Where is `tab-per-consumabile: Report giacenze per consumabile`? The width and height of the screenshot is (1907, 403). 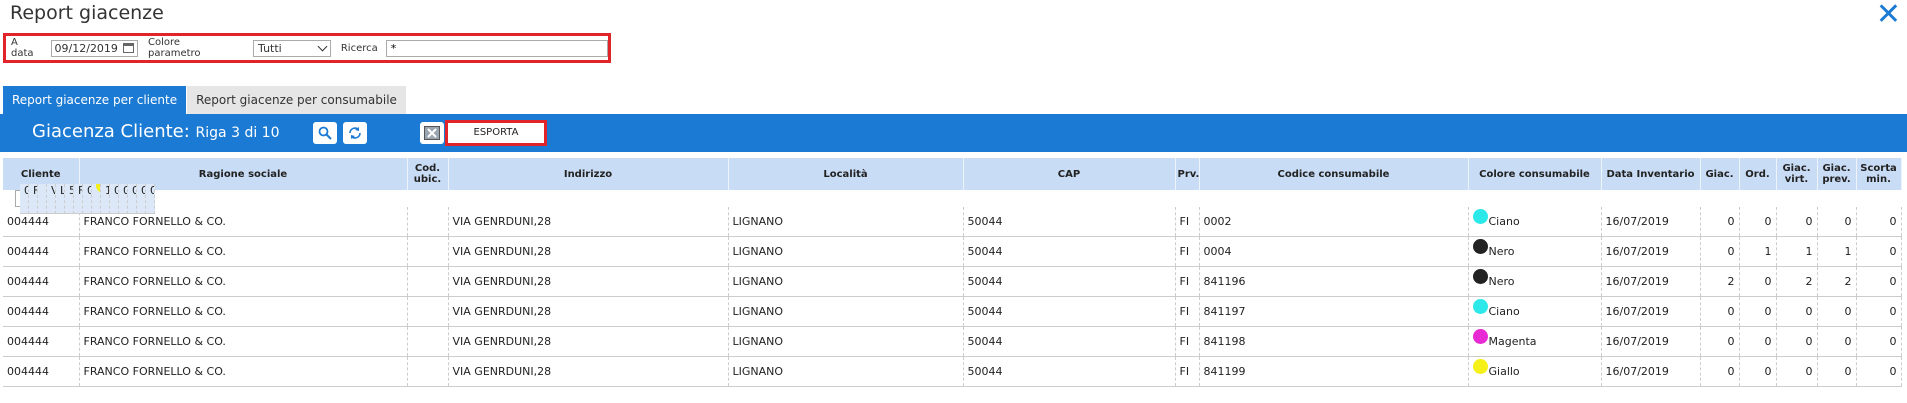
tab-per-consumabile: Report giacenze per consumabile is located at coordinates (296, 100).